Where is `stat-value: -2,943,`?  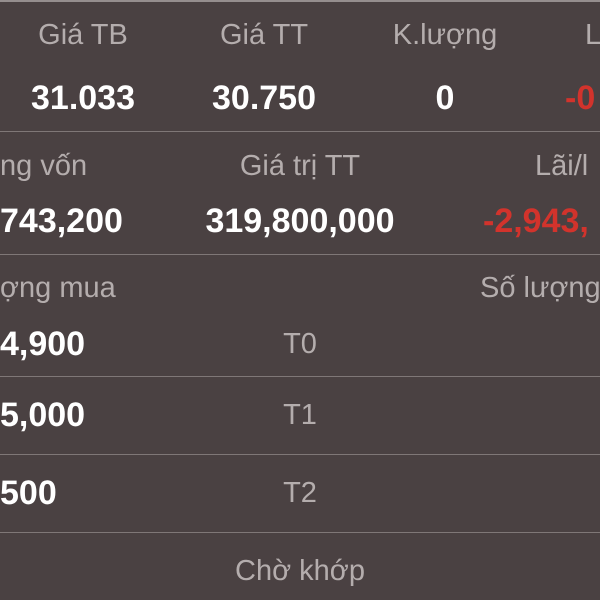 stat-value: -2,943, is located at coordinates (536, 221).